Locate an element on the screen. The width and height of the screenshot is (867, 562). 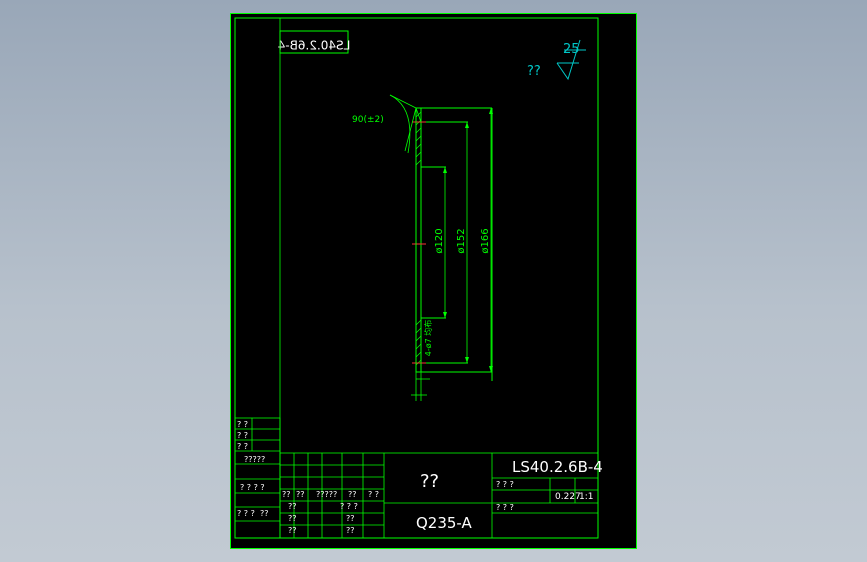
dim-holes: 4-ø7 均布 is located at coordinates (428, 338).